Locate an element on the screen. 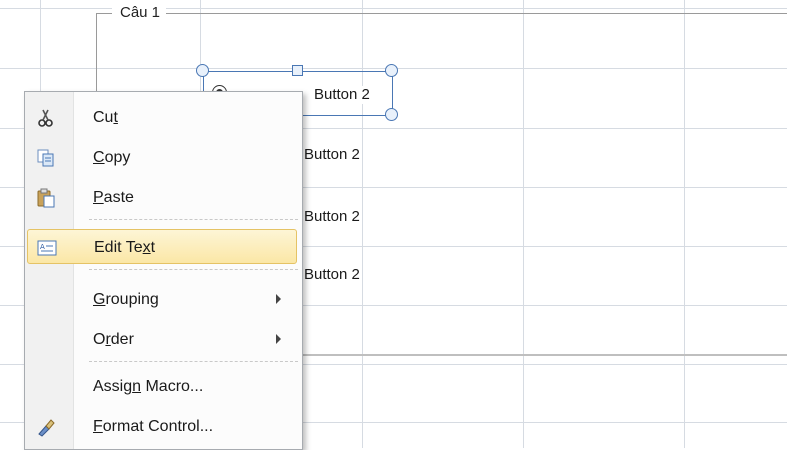 The height and width of the screenshot is (450, 787). menu-item-edit-text: A Edit Text is located at coordinates (162, 246).